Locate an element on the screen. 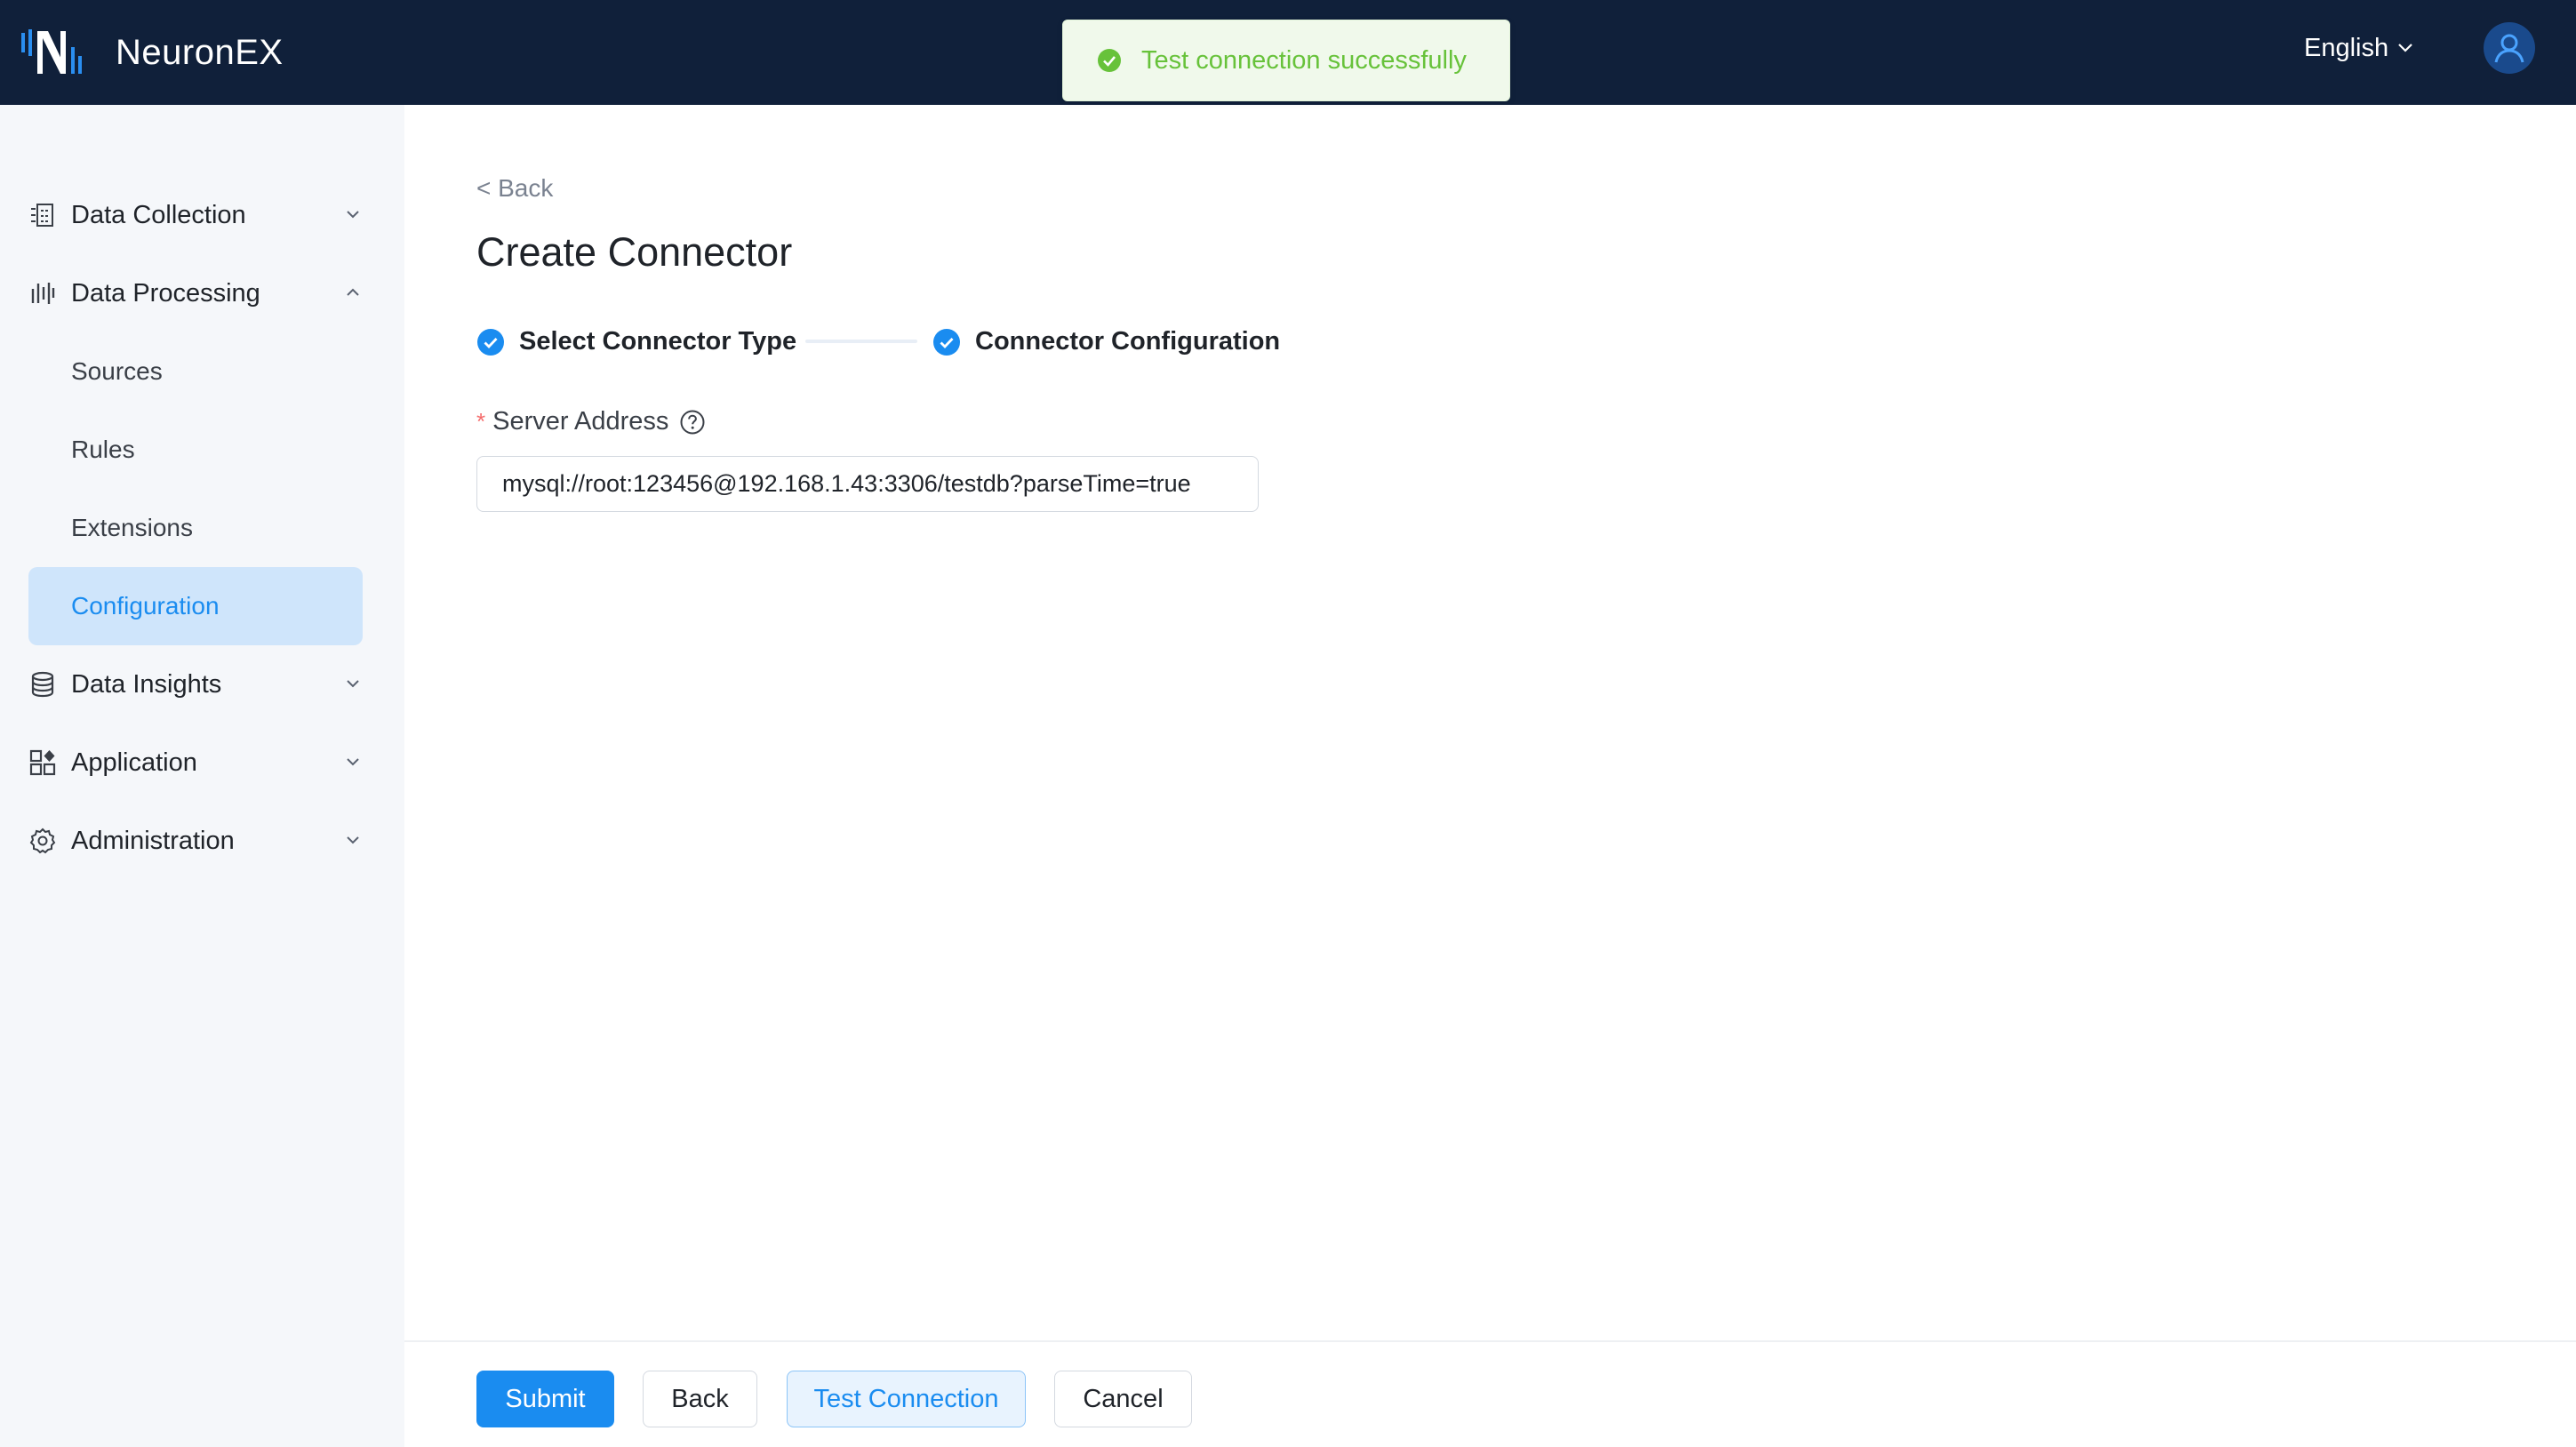 This screenshot has height=1447, width=2576. sidebar-item-administration: Administration is located at coordinates (195, 841).